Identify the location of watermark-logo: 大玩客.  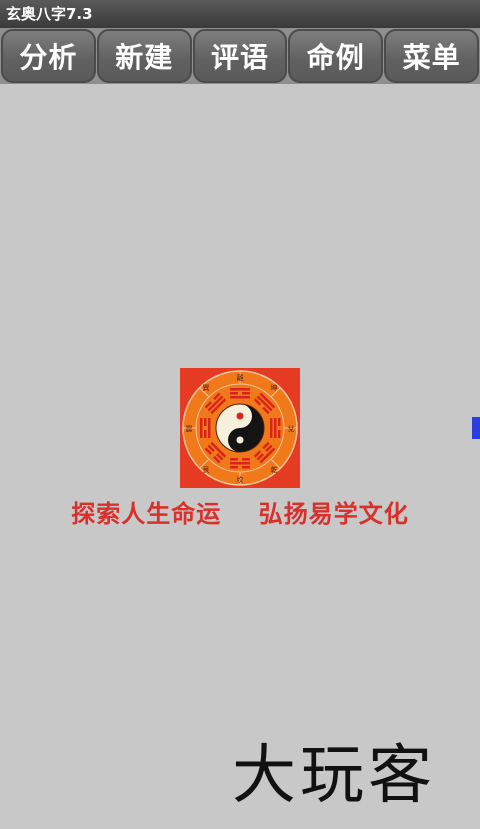
(334, 776).